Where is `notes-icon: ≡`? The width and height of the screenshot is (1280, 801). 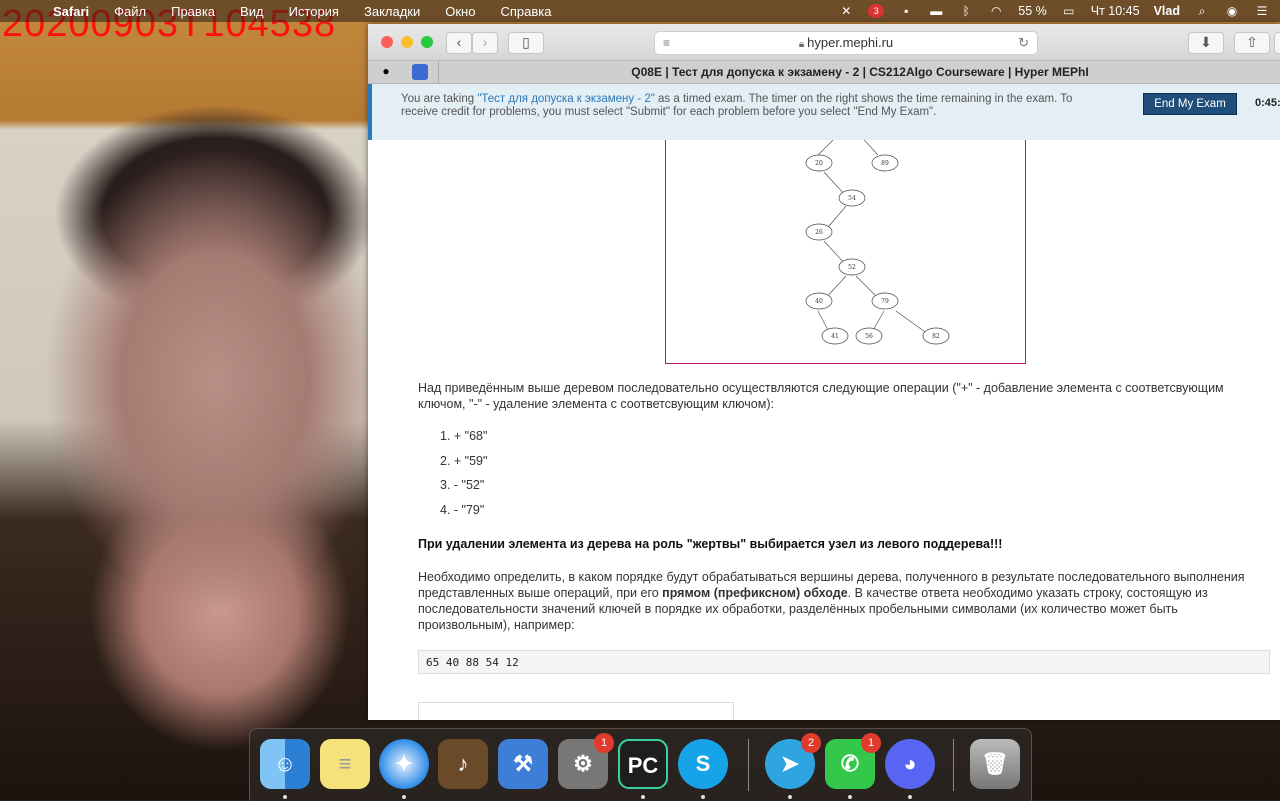
notes-icon: ≡ is located at coordinates (345, 764).